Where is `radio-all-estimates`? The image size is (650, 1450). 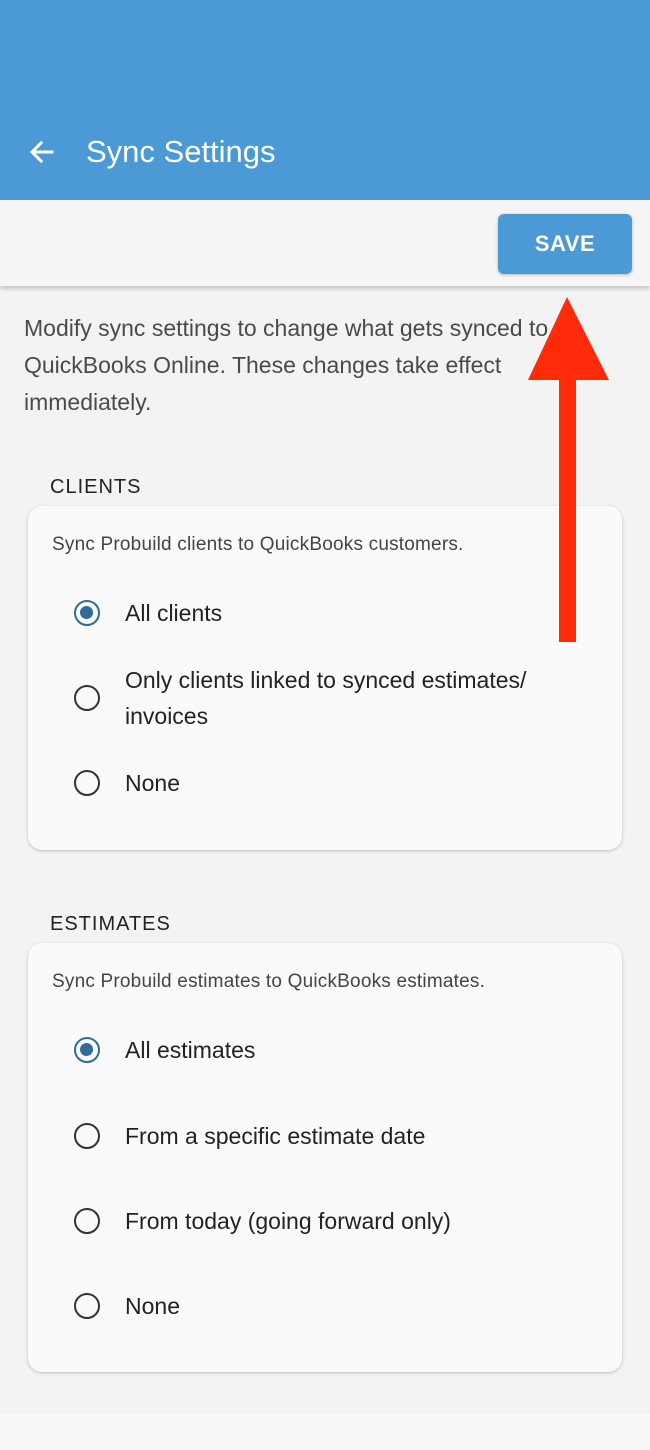
radio-all-estimates is located at coordinates (87, 1050).